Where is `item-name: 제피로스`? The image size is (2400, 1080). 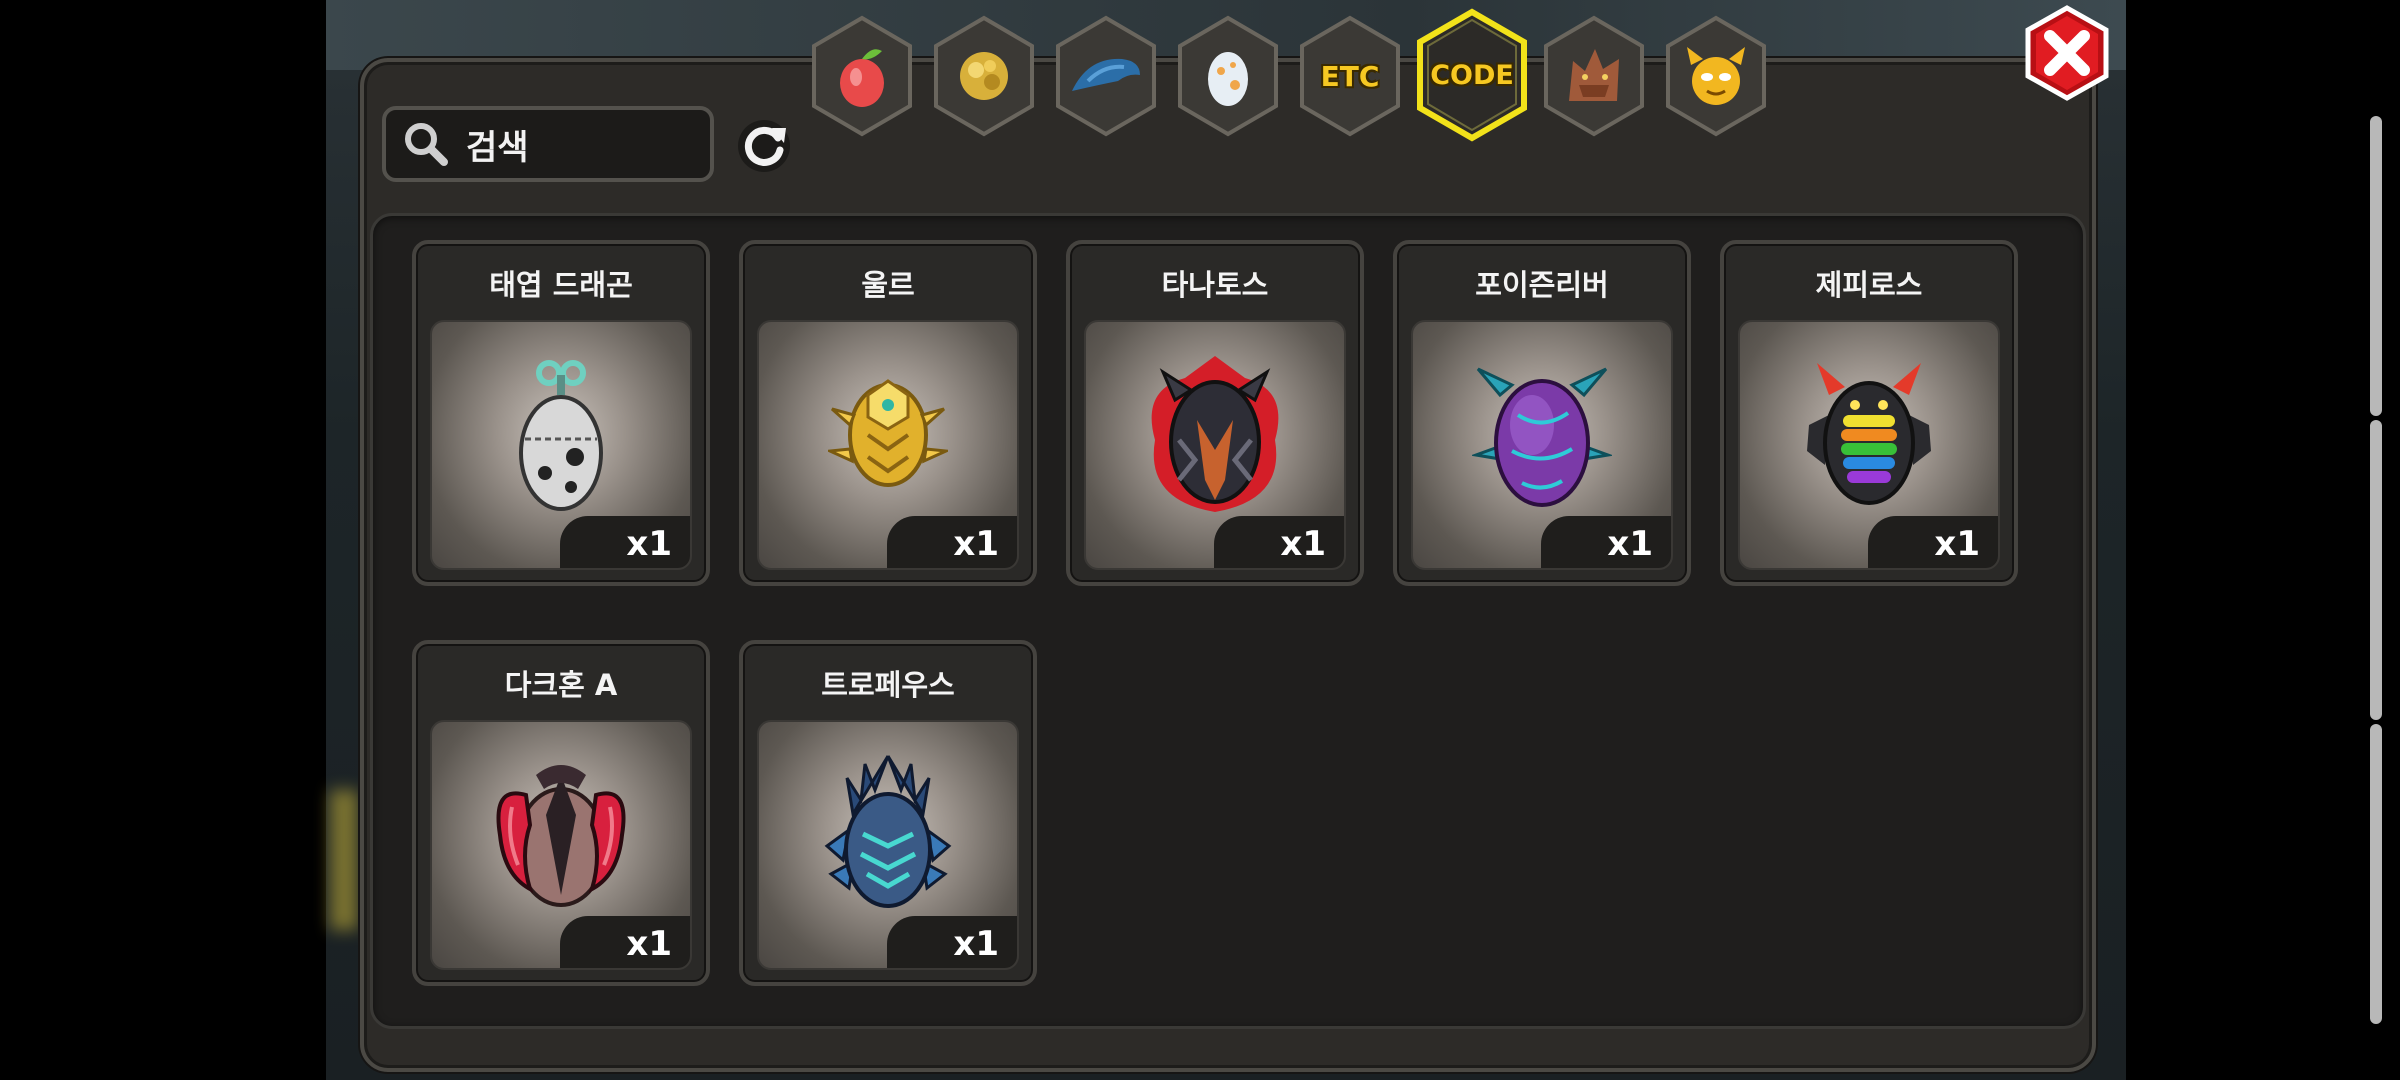 item-name: 제피로스 is located at coordinates (1869, 285).